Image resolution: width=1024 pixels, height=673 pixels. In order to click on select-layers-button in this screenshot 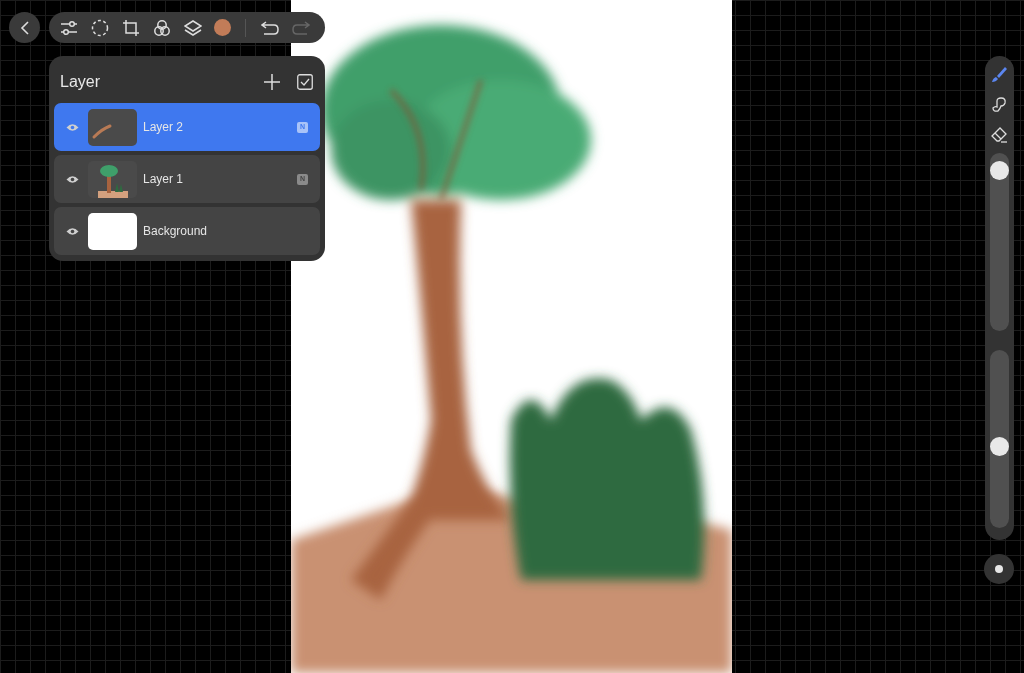, I will do `click(305, 82)`.